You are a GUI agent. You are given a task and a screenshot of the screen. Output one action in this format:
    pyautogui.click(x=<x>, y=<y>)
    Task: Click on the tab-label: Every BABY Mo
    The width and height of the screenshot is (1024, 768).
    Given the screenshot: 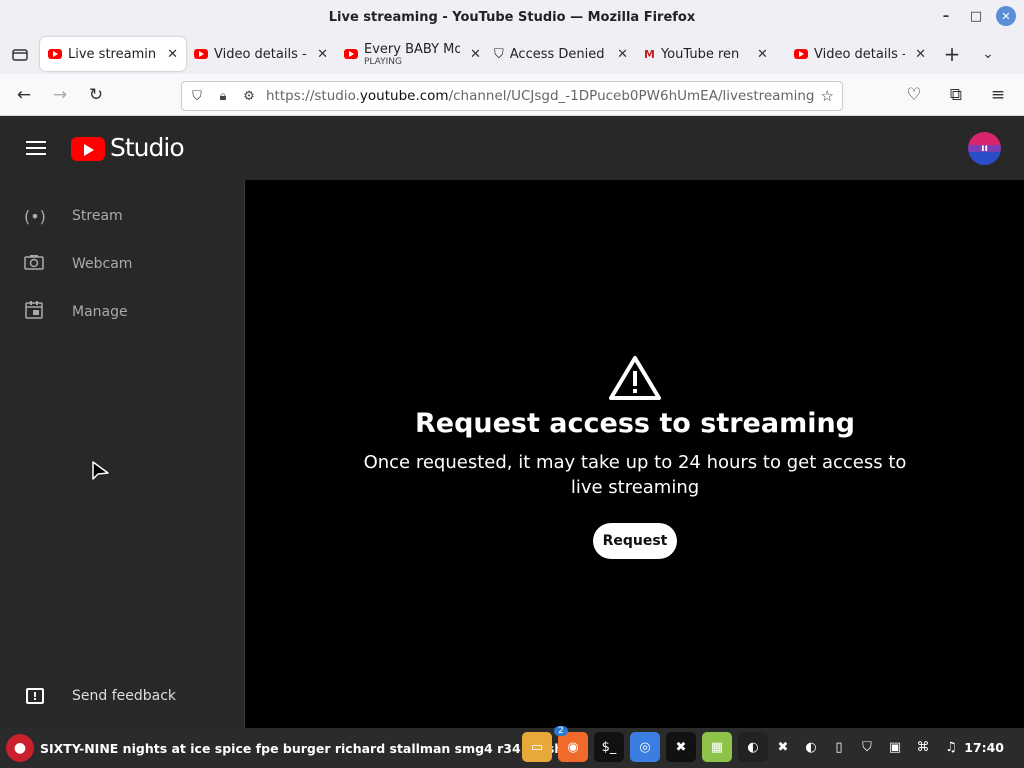 What is the action you would take?
    pyautogui.click(x=412, y=49)
    